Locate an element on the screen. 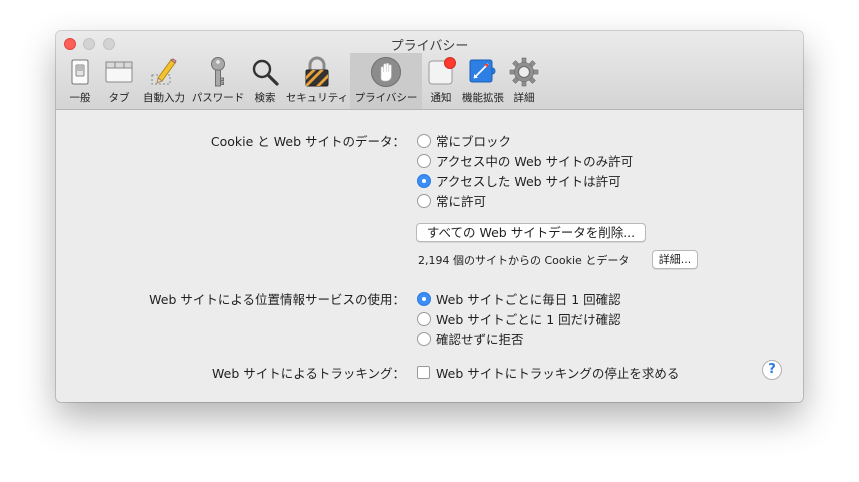  tab-passwords: パスワード is located at coordinates (218, 81).